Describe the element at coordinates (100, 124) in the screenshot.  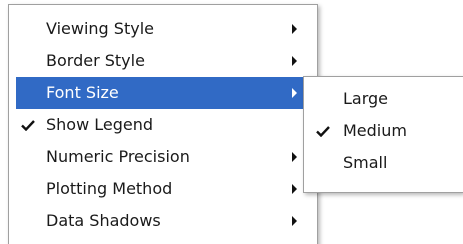
I see `menu-item-label: Show Legend` at that location.